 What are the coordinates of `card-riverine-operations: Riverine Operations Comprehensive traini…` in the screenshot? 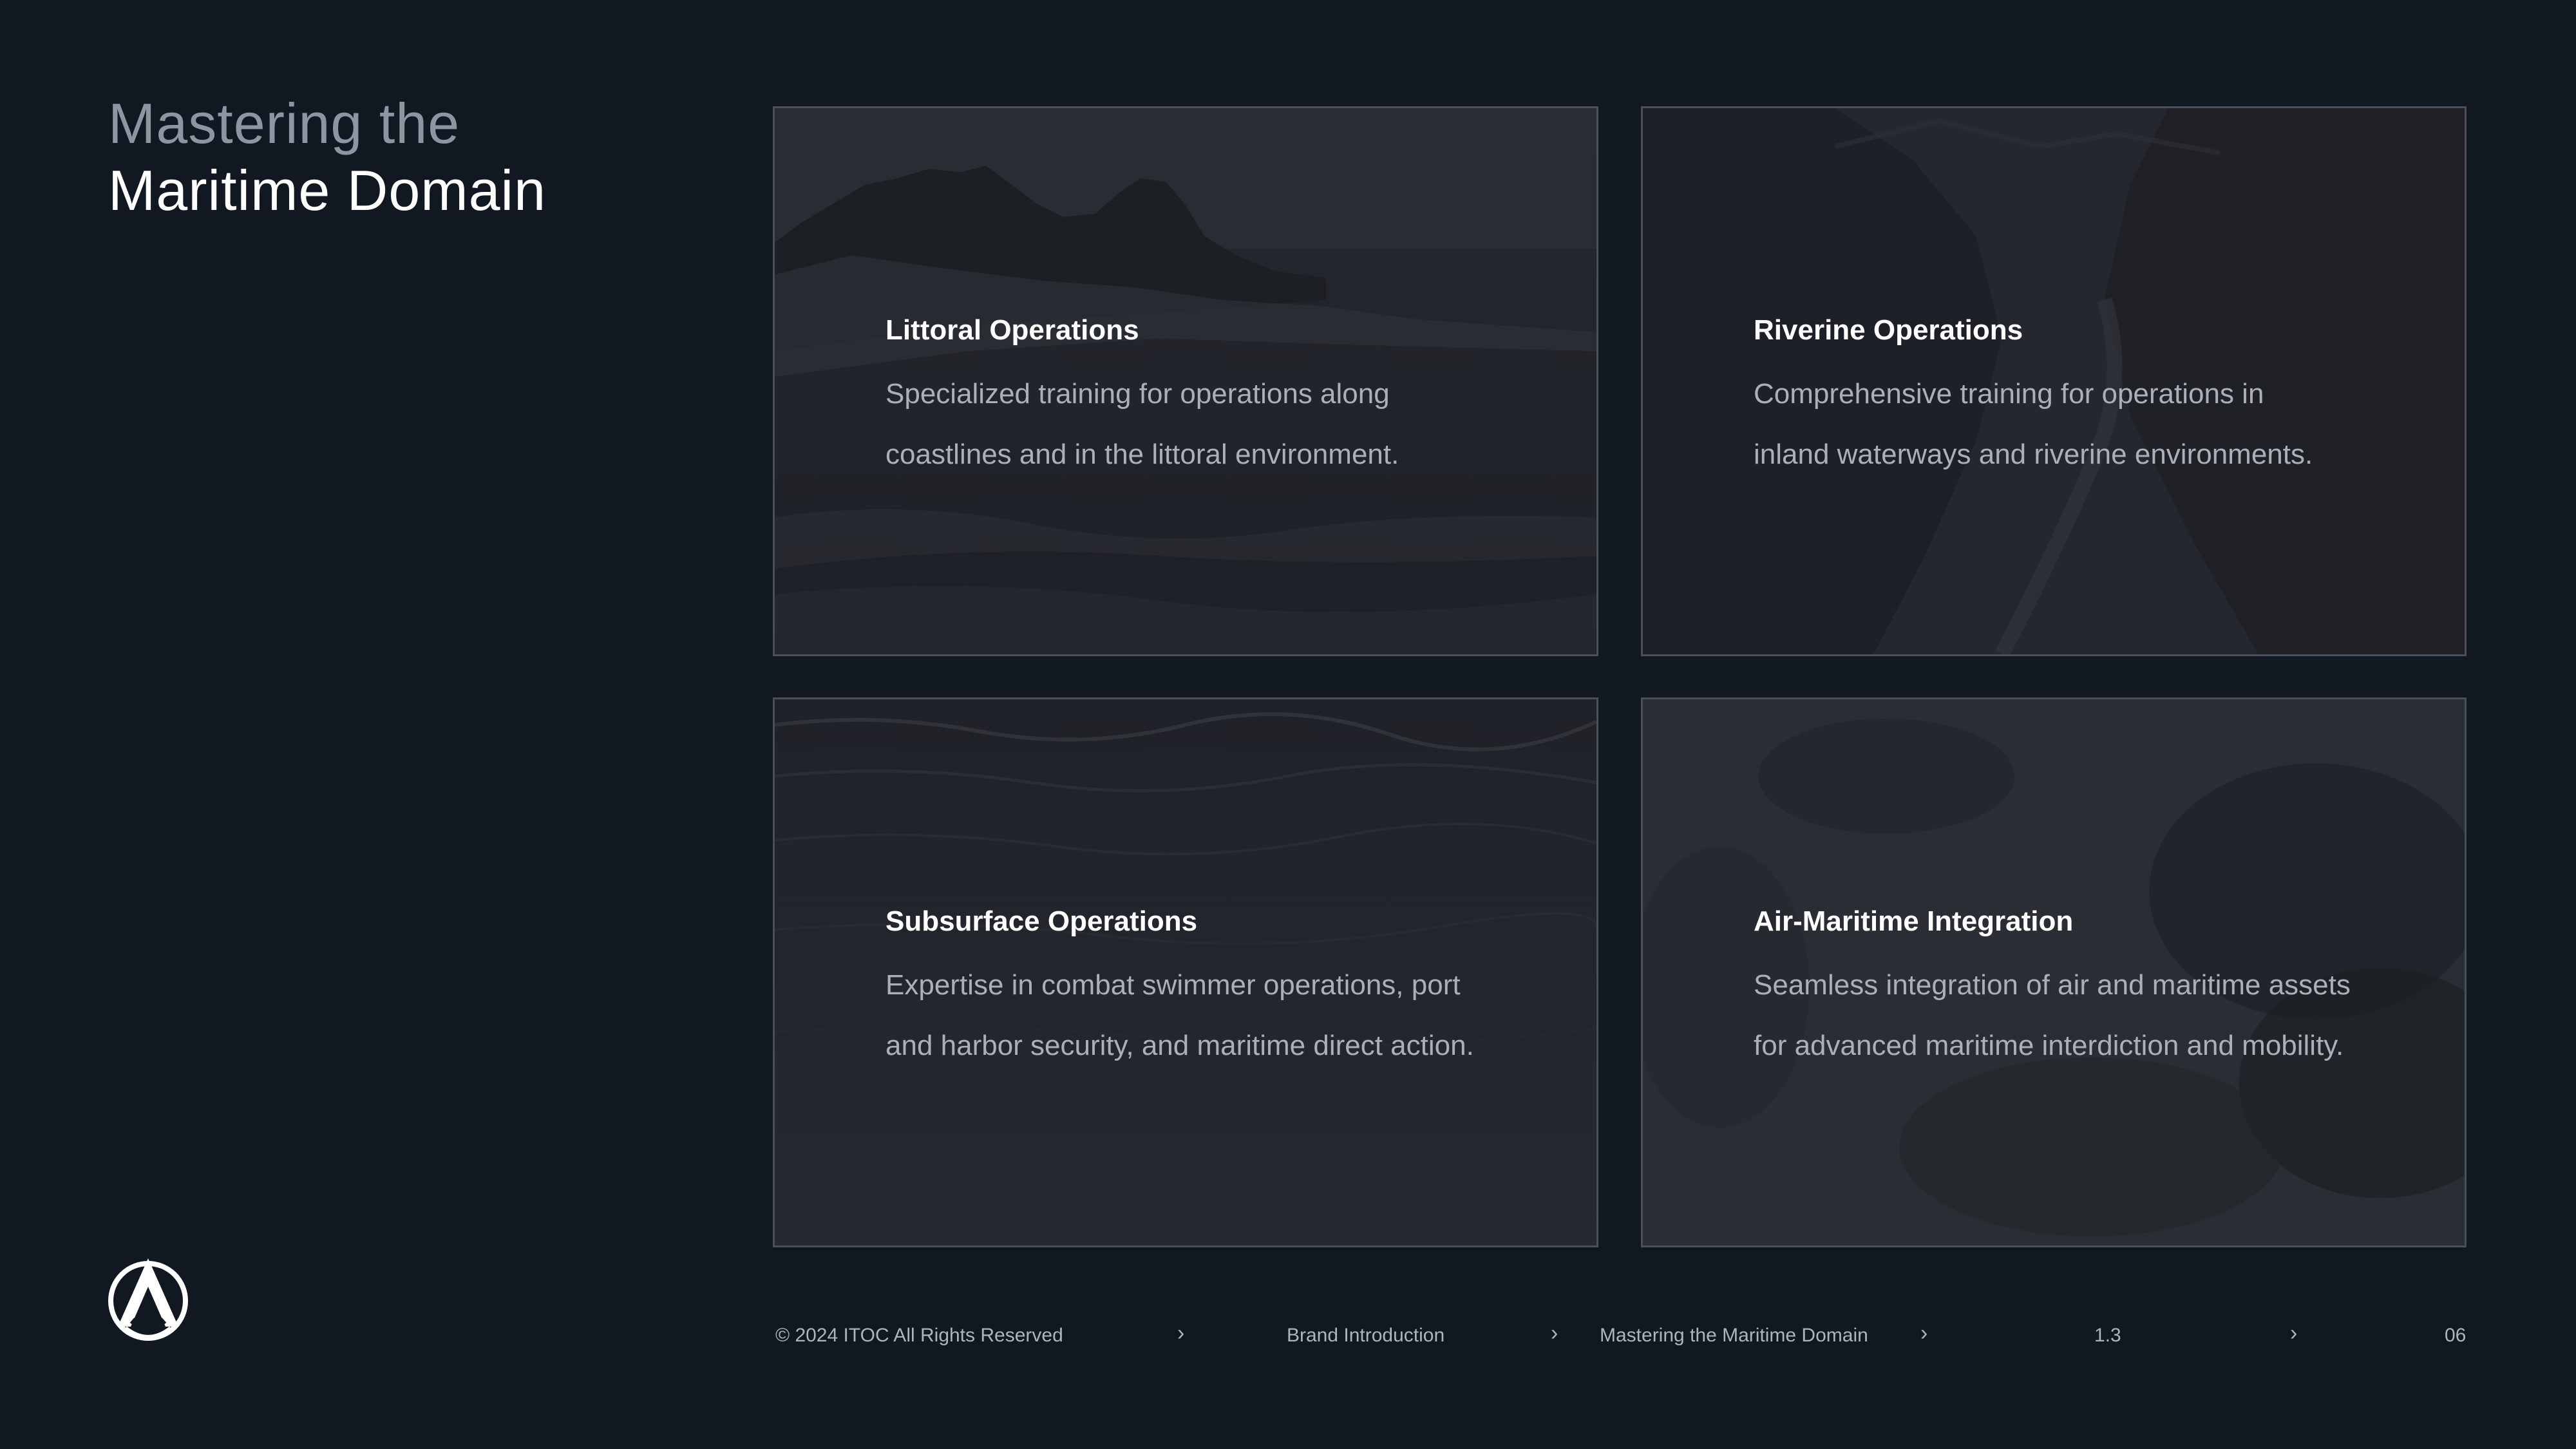 It's located at (2054, 381).